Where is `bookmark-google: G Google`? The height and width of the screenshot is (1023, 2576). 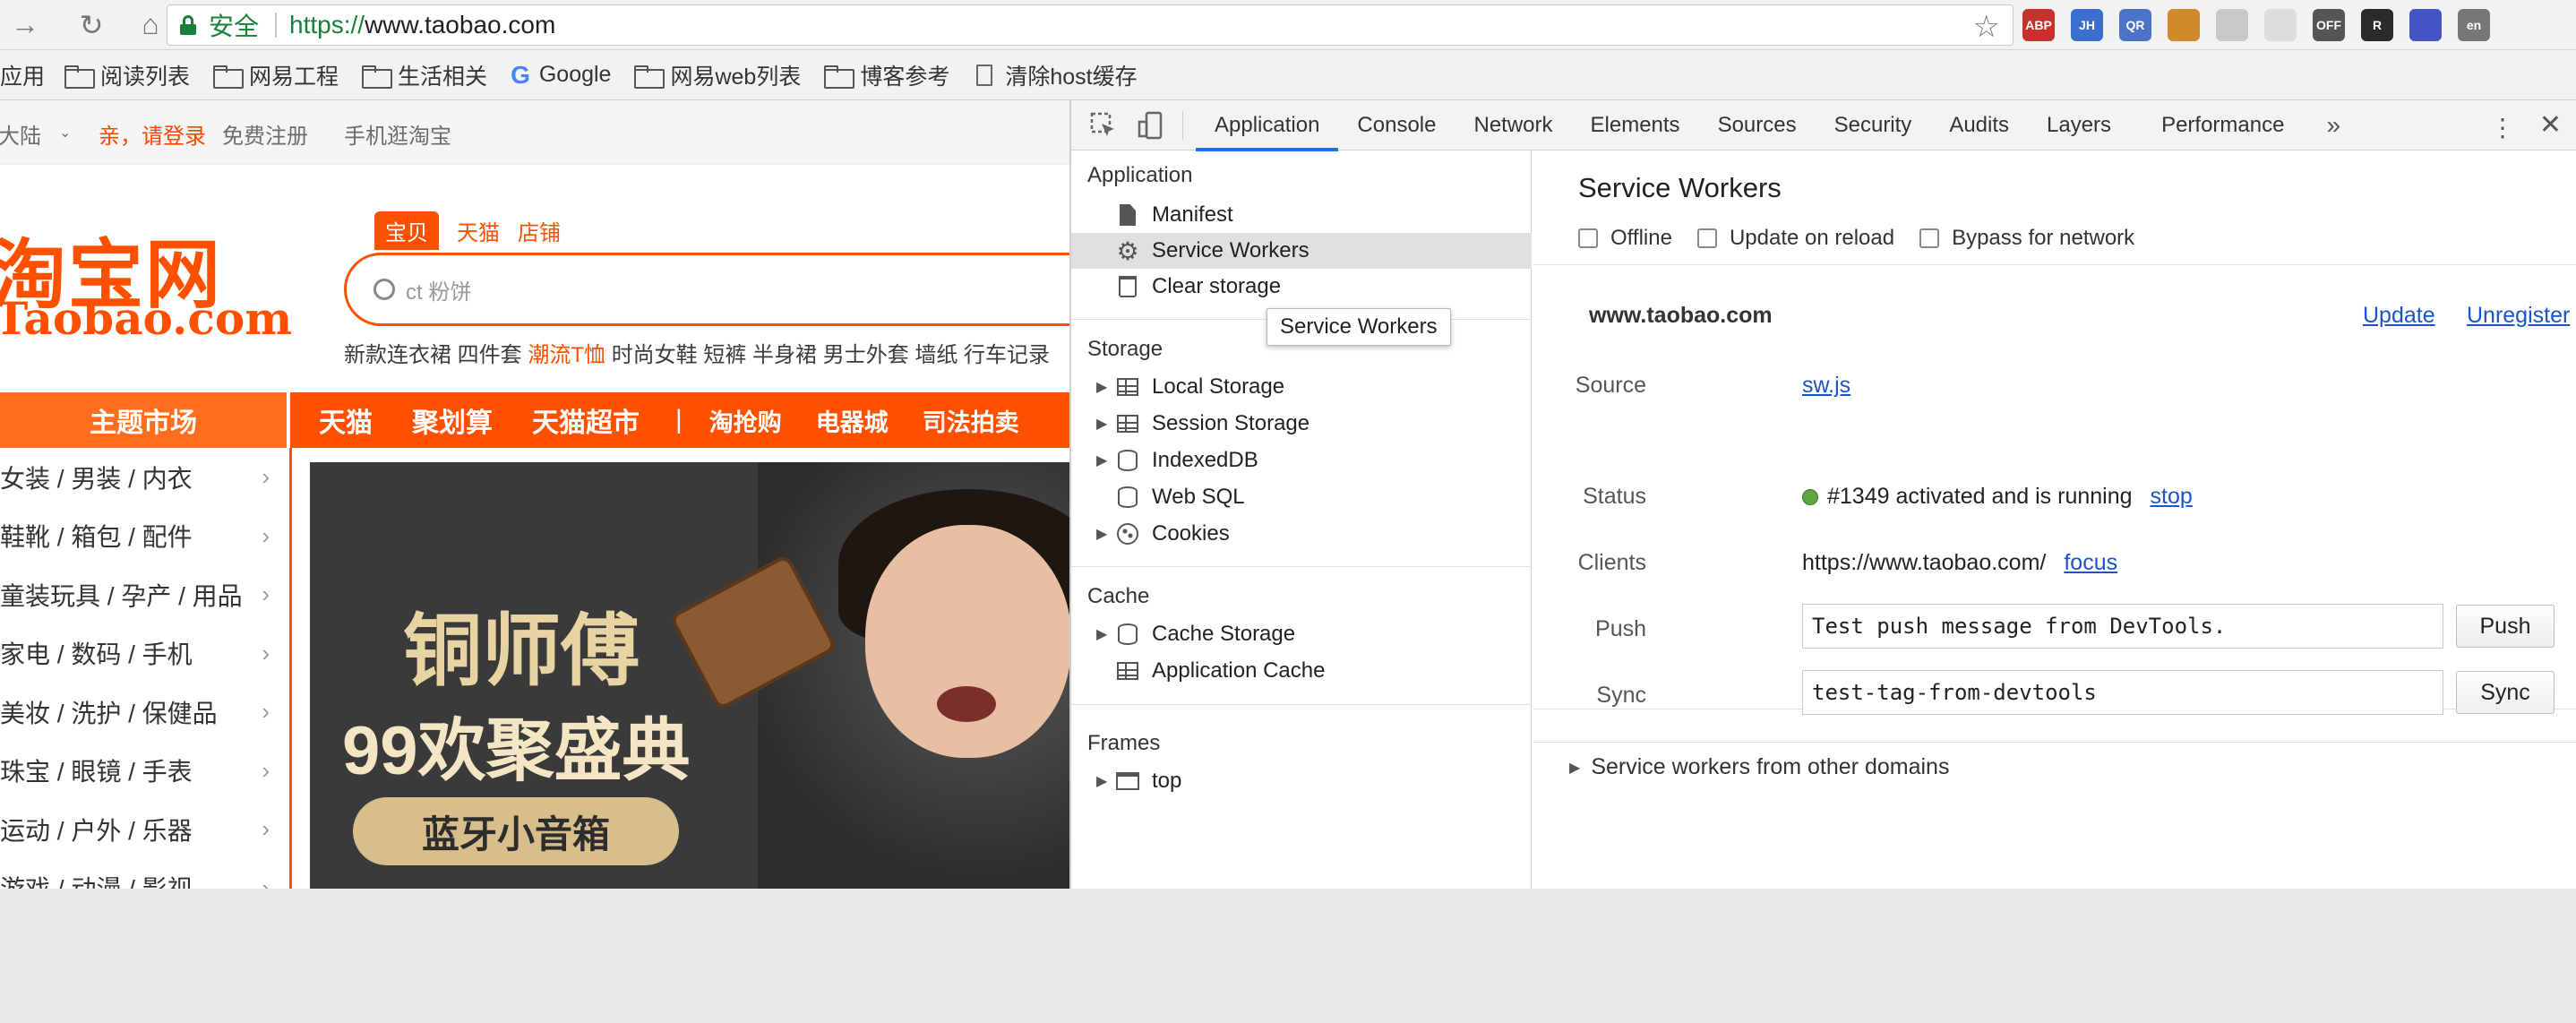 bookmark-google: G Google is located at coordinates (561, 75).